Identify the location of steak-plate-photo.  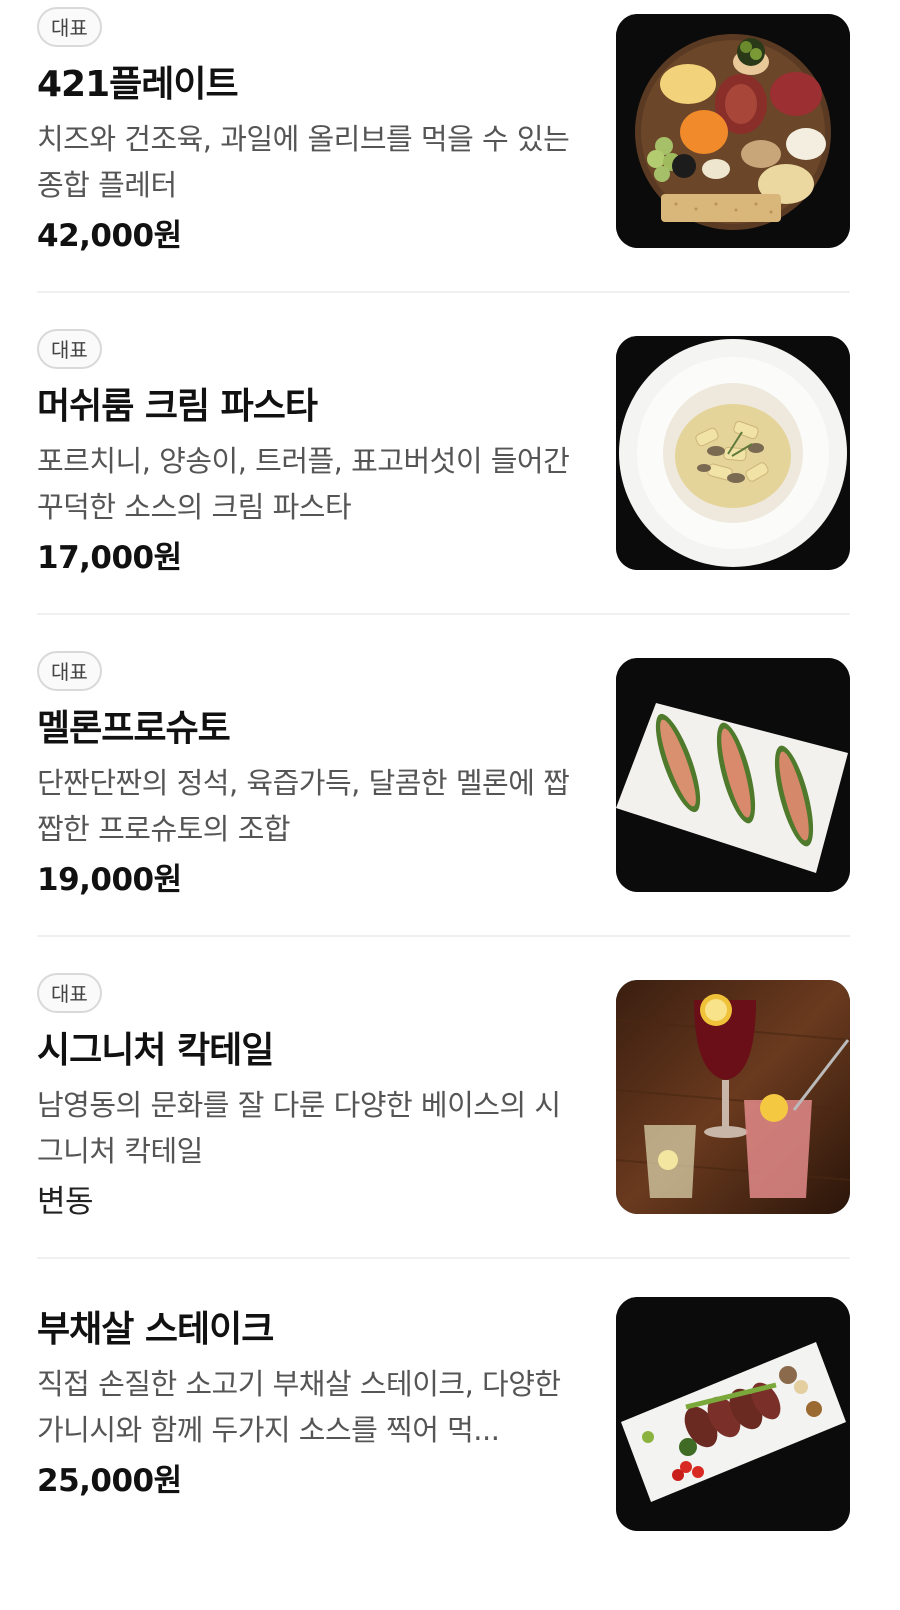
(733, 1414).